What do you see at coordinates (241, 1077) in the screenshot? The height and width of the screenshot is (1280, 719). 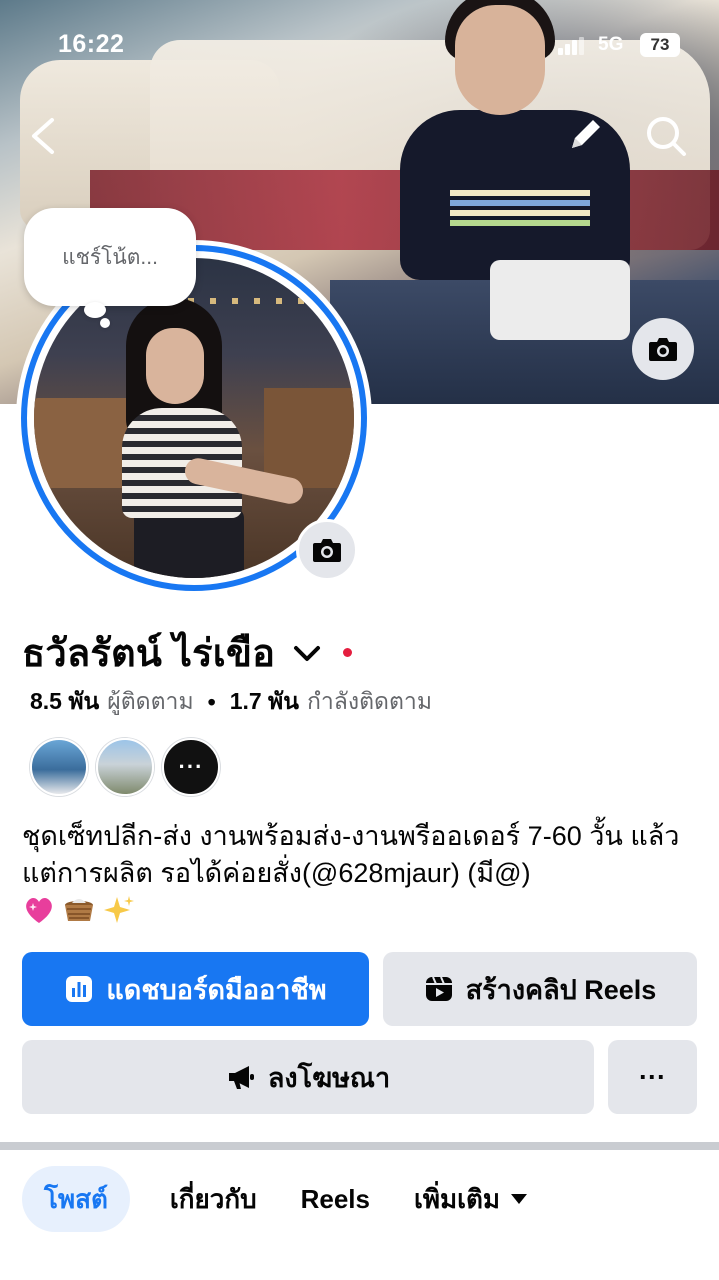 I see `megaphone-icon` at bounding box center [241, 1077].